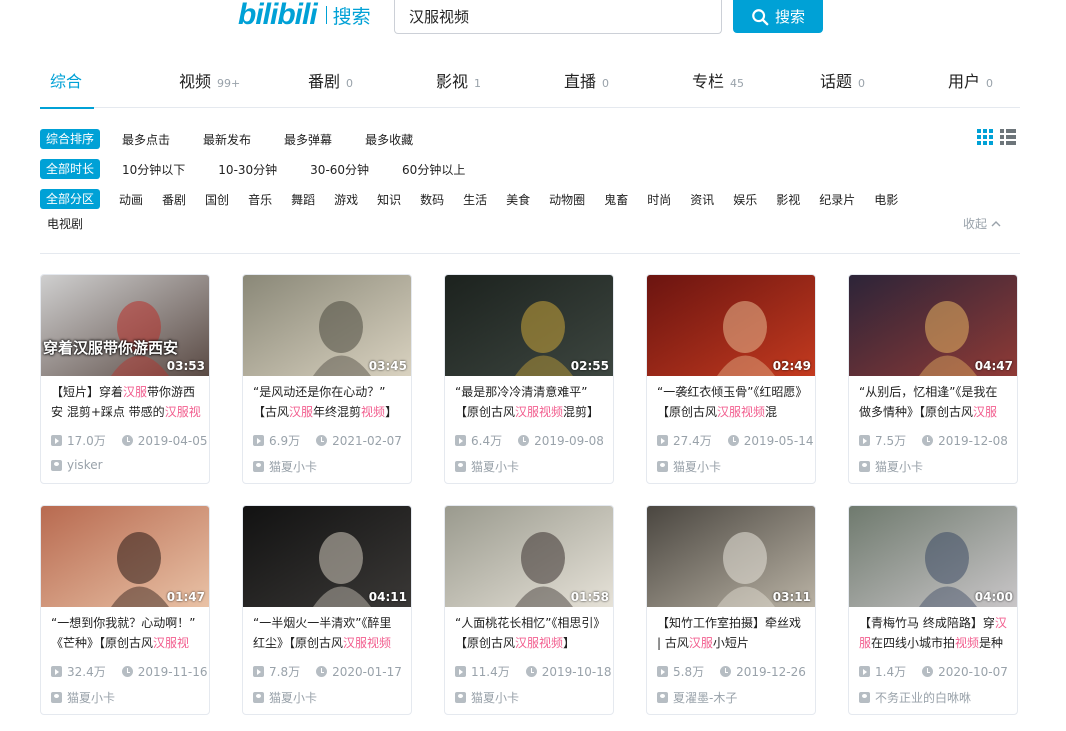 This screenshot has width=1066, height=731. I want to click on zone-option: 游戏, so click(346, 199).